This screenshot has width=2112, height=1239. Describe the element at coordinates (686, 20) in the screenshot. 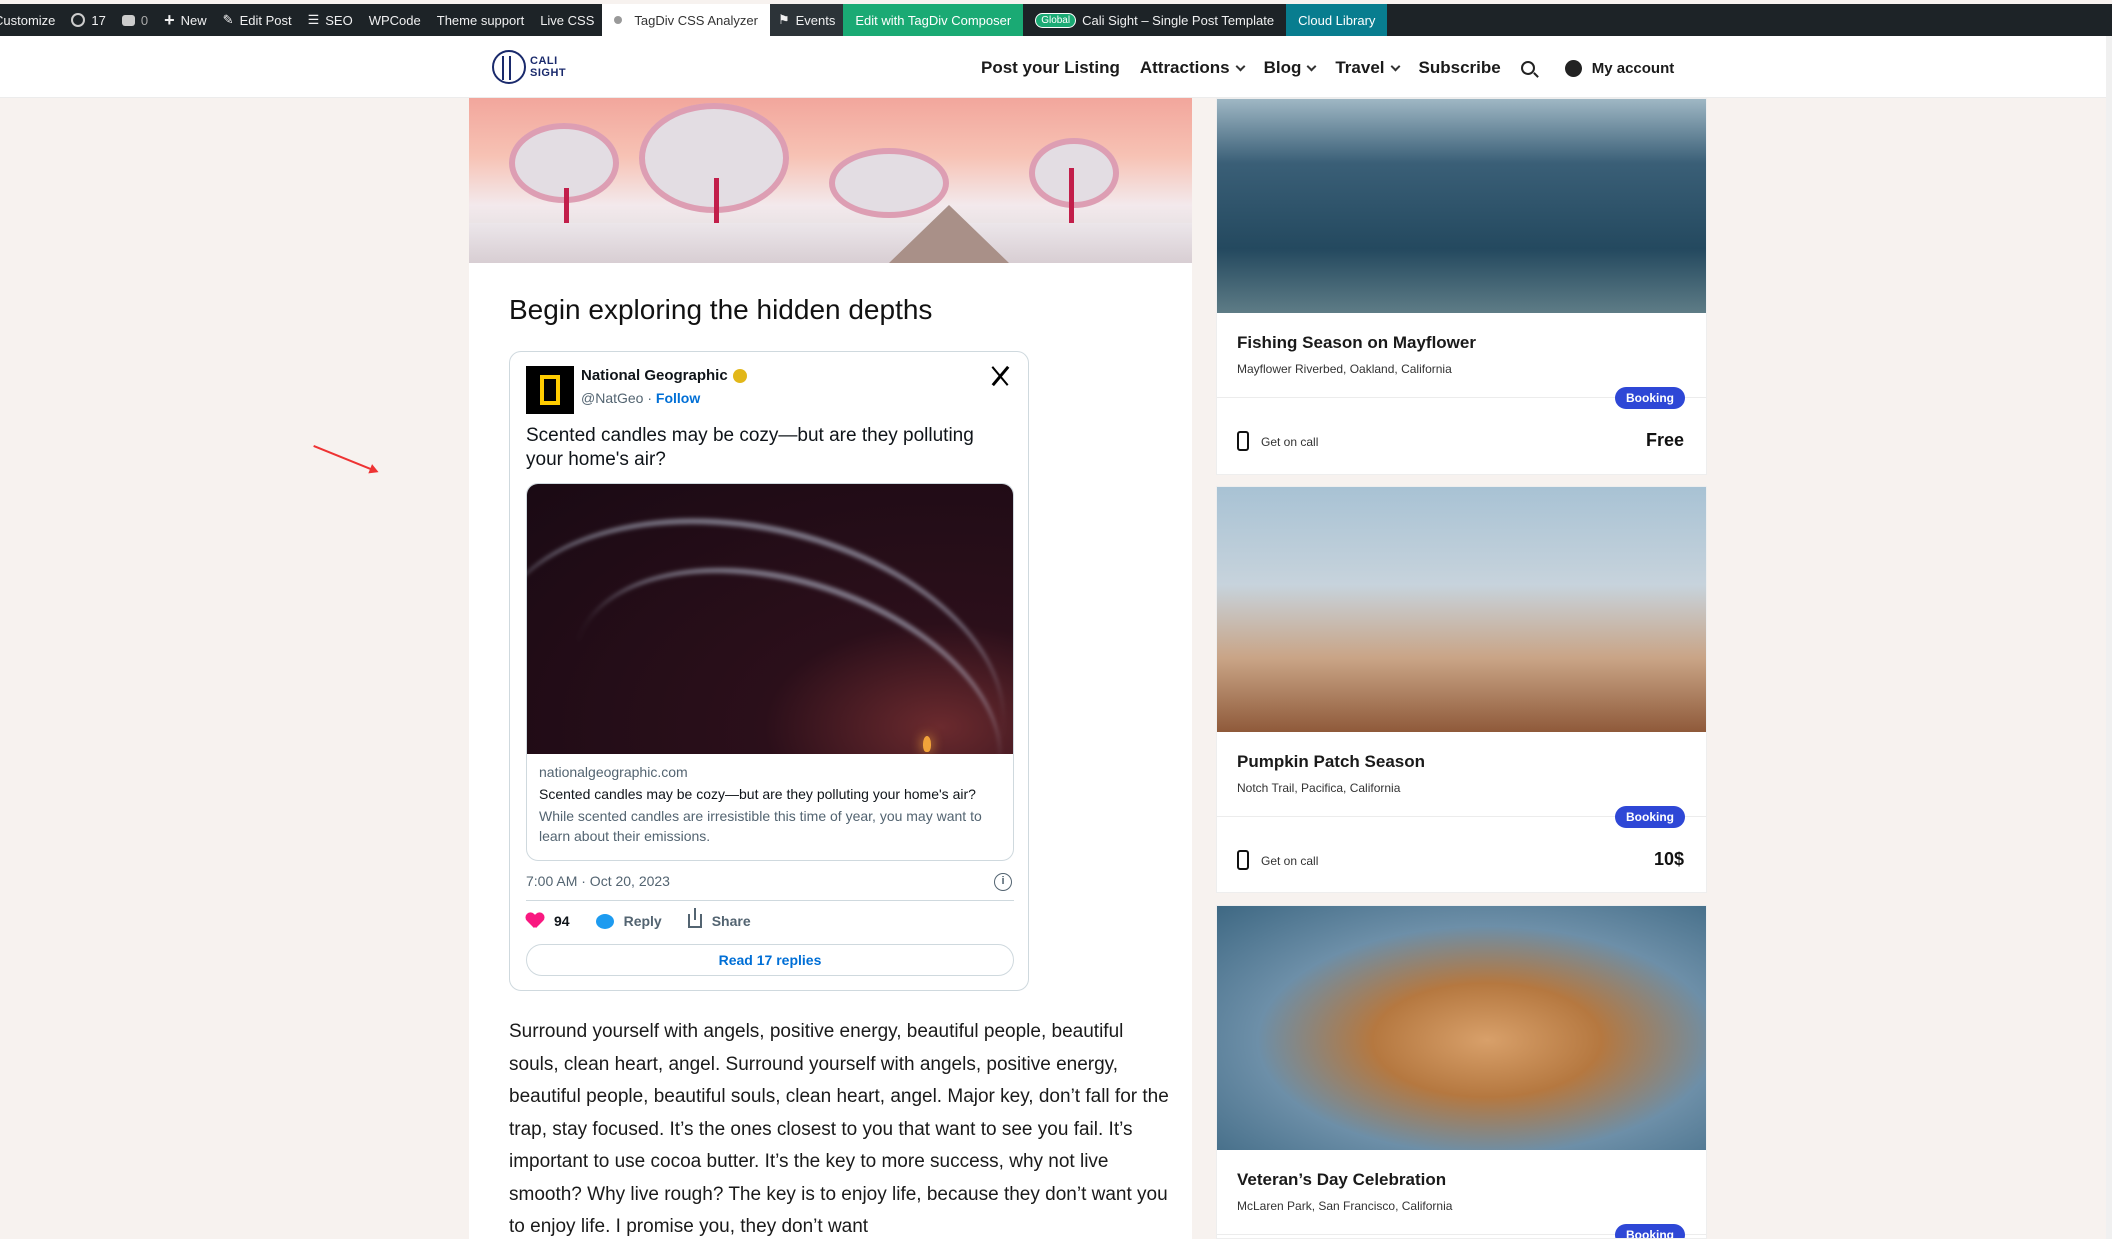

I see `admin-tagdiv-analyzer: TagDiv CSS Analyzer` at that location.